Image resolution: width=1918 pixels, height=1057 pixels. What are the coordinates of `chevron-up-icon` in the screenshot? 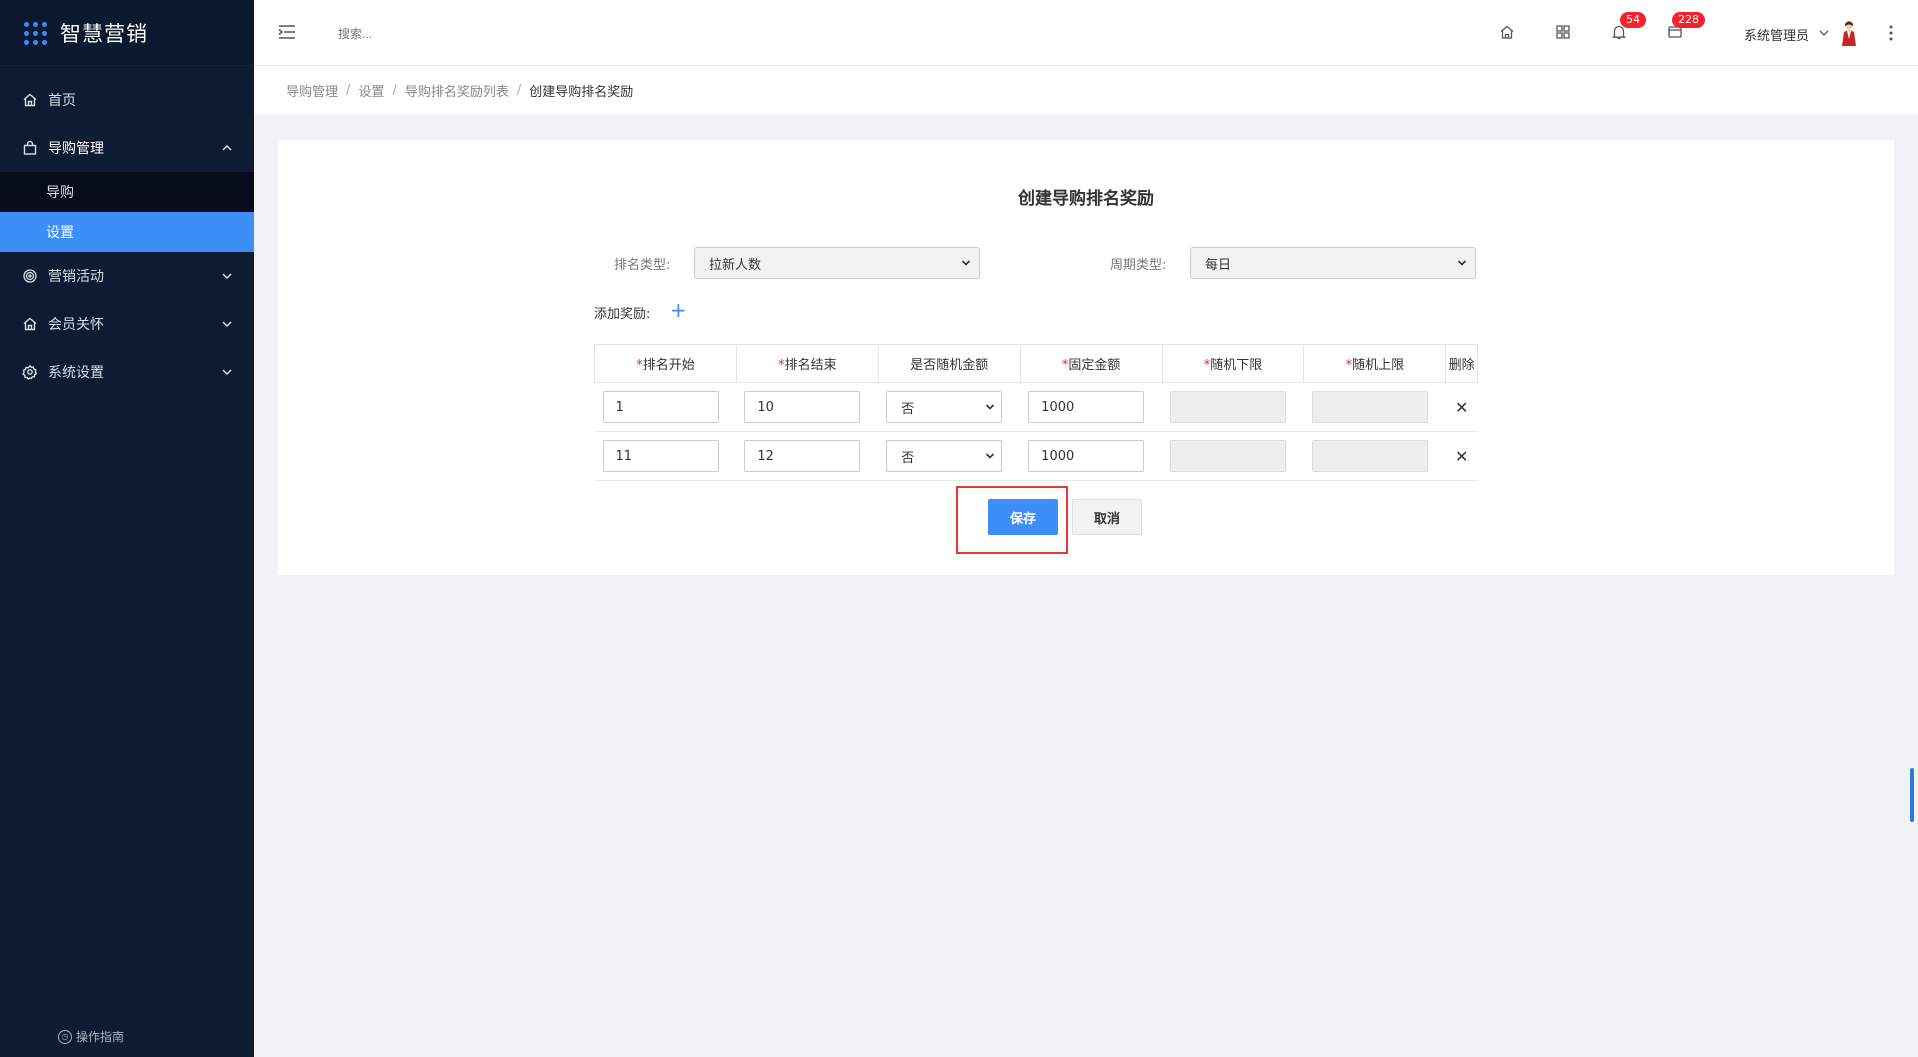 It's located at (227, 147).